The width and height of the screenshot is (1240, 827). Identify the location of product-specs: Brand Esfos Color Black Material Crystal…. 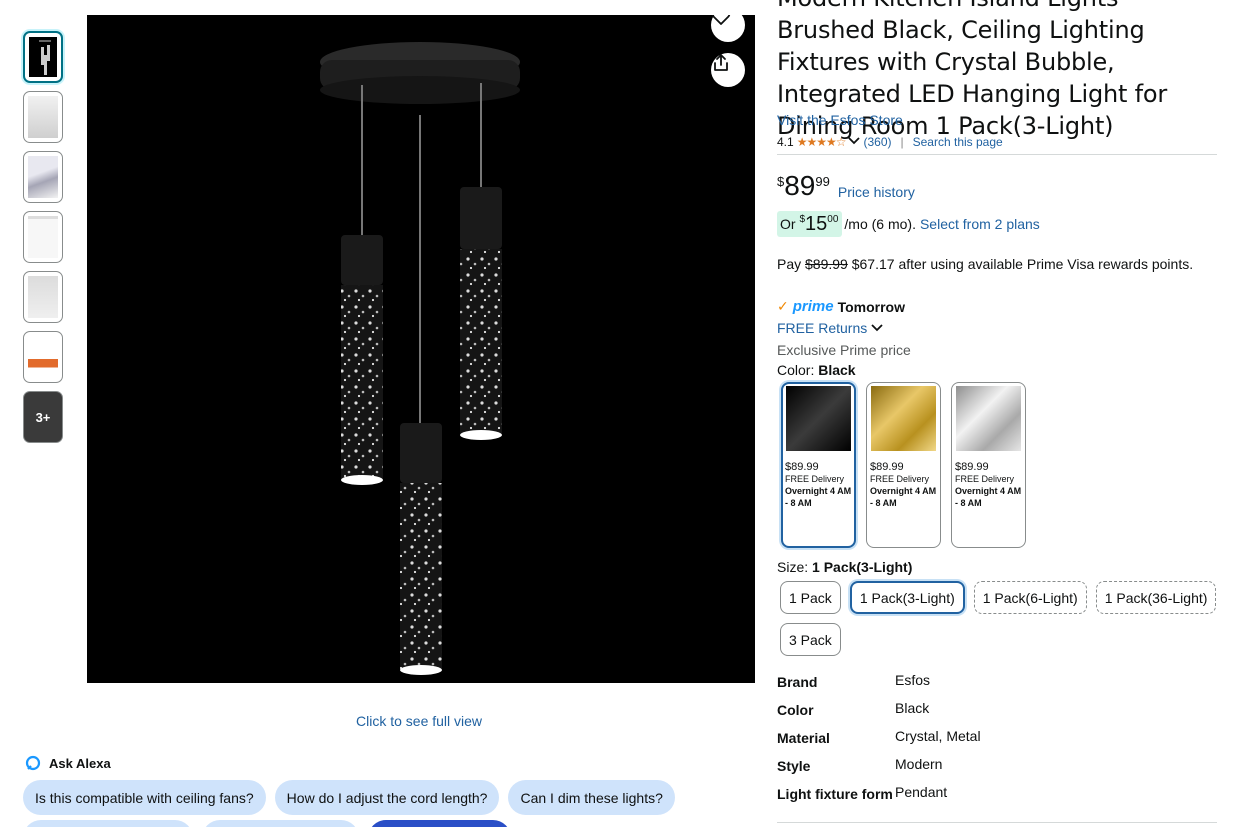
(879, 742).